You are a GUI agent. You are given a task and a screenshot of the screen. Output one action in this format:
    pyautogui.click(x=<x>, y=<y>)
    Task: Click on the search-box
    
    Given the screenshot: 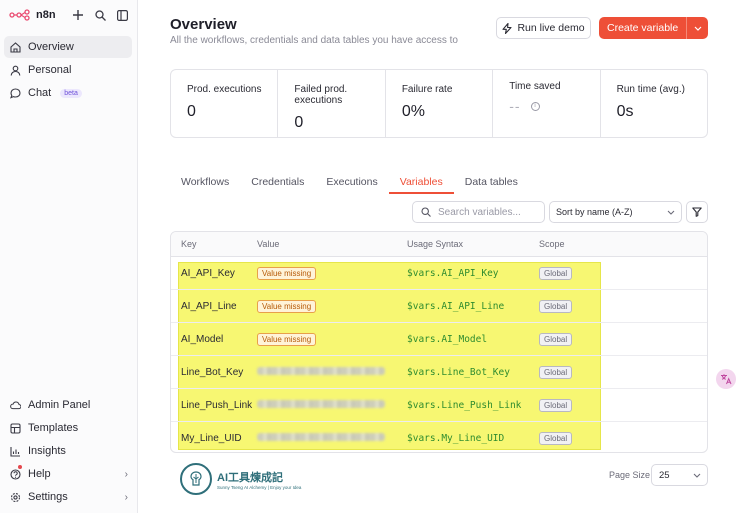 What is the action you would take?
    pyautogui.click(x=478, y=212)
    